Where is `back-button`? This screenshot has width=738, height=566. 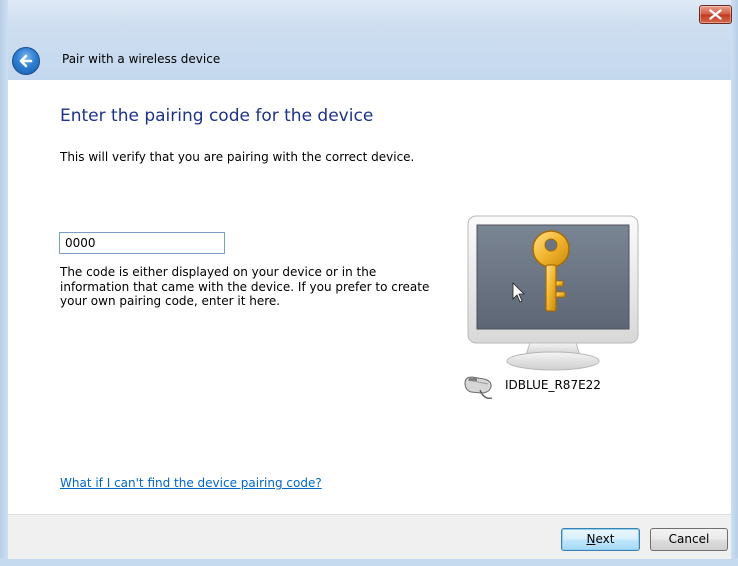
back-button is located at coordinates (26, 61).